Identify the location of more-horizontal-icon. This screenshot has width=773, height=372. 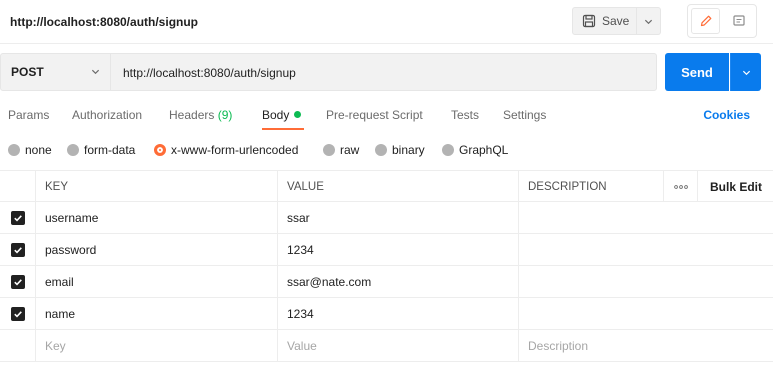
(680, 186).